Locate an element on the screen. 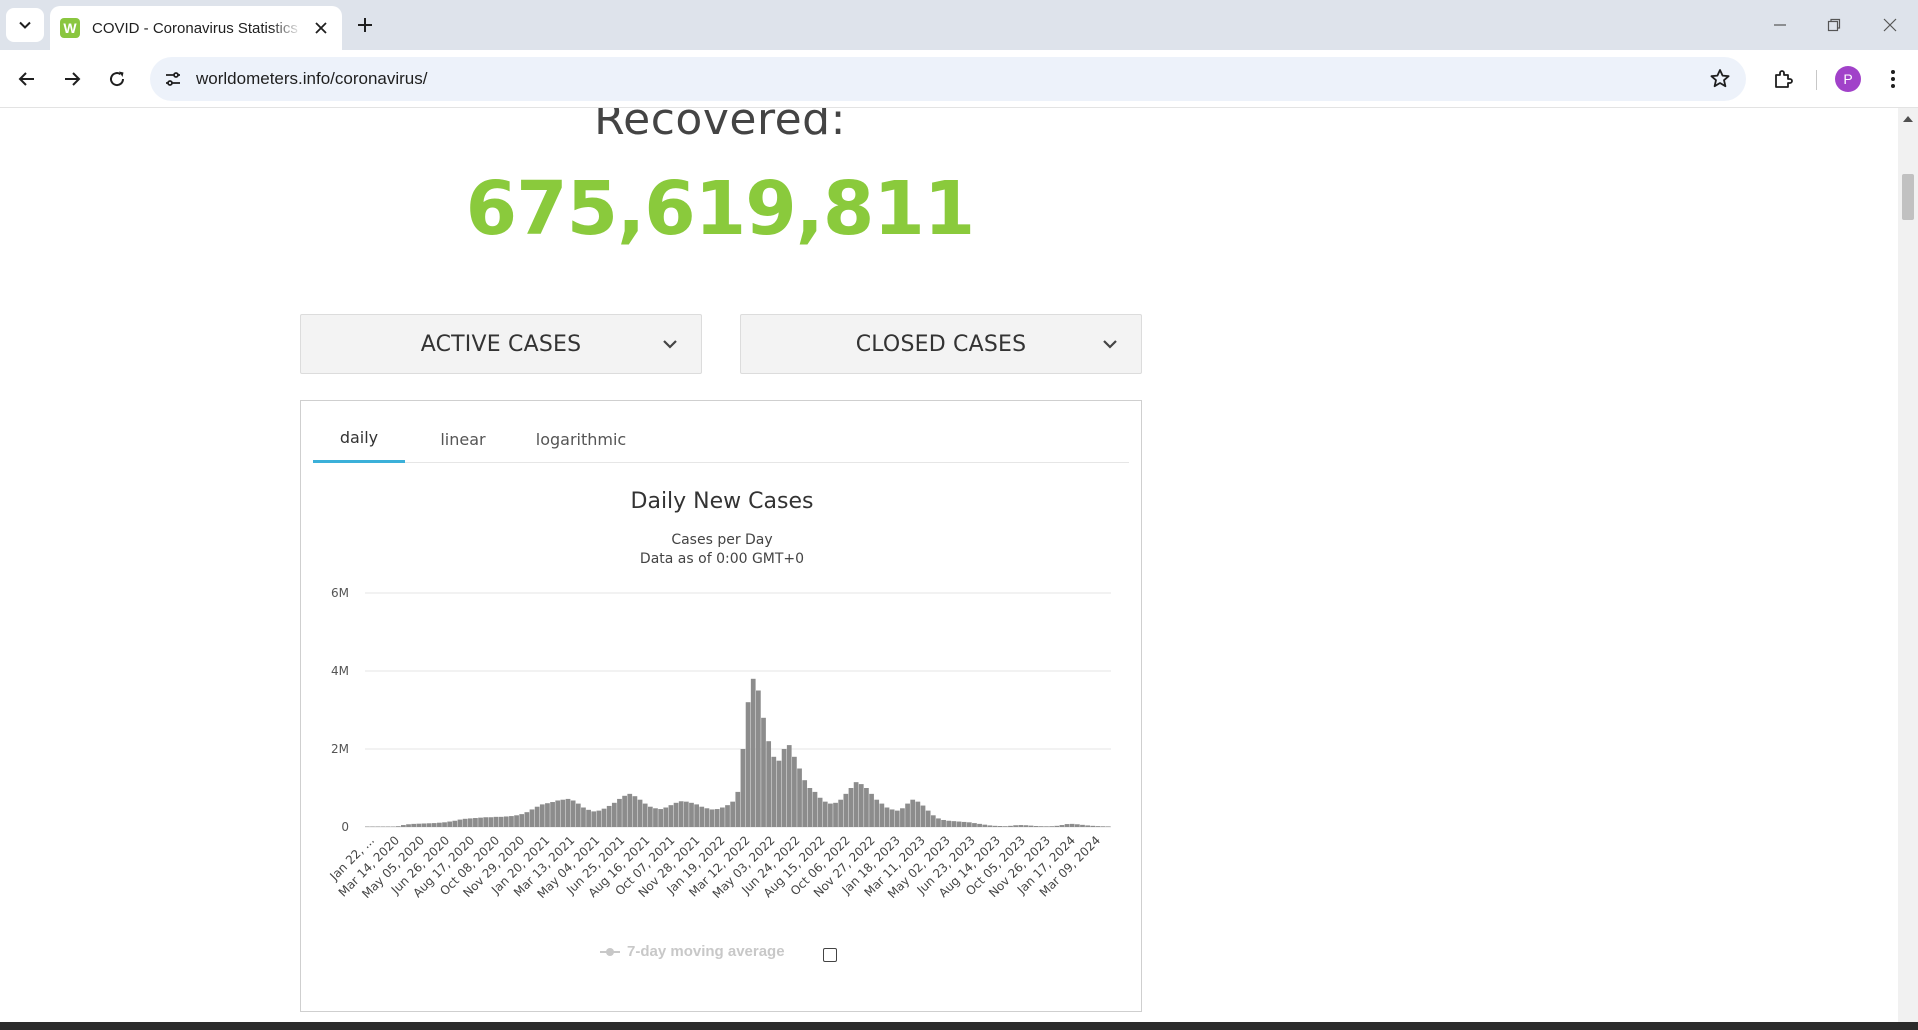 The image size is (1918, 1030). moving-average-checkbox is located at coordinates (830, 955).